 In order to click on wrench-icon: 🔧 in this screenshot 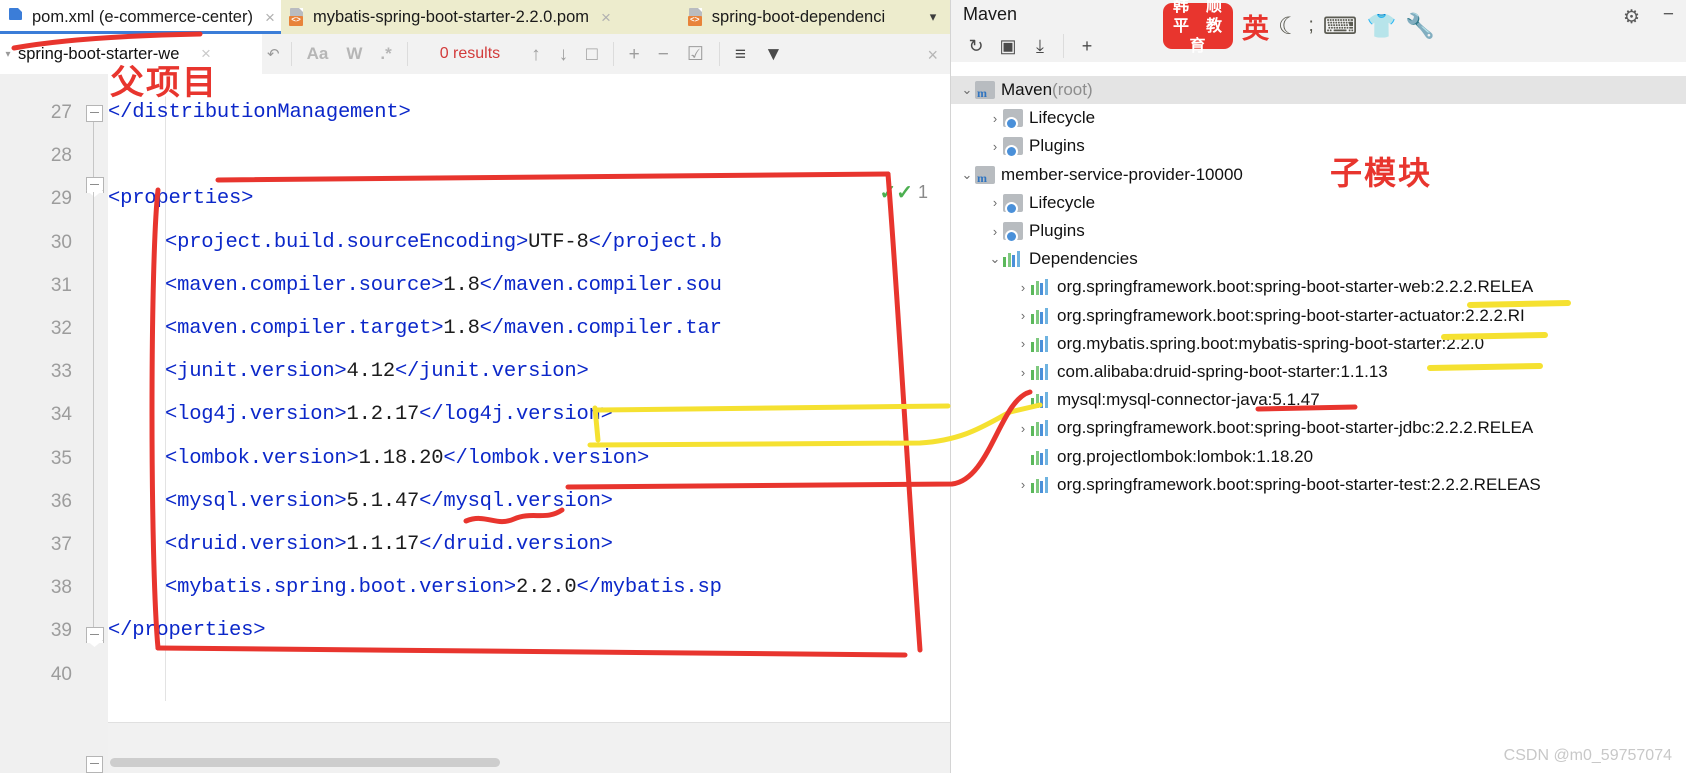, I will do `click(1420, 26)`.